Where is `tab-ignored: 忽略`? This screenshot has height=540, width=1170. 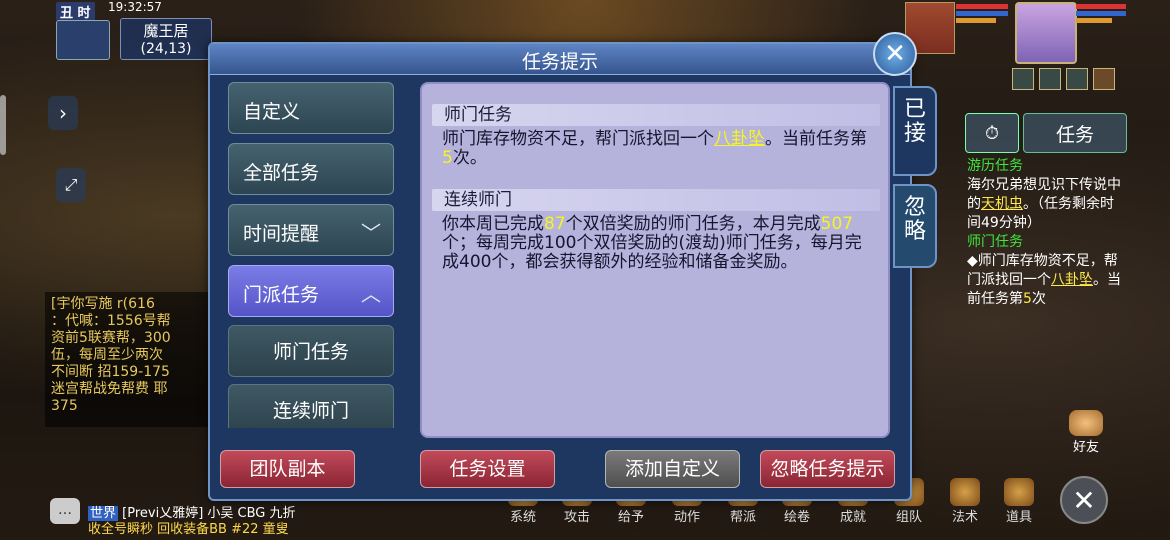 tab-ignored: 忽略 is located at coordinates (915, 226).